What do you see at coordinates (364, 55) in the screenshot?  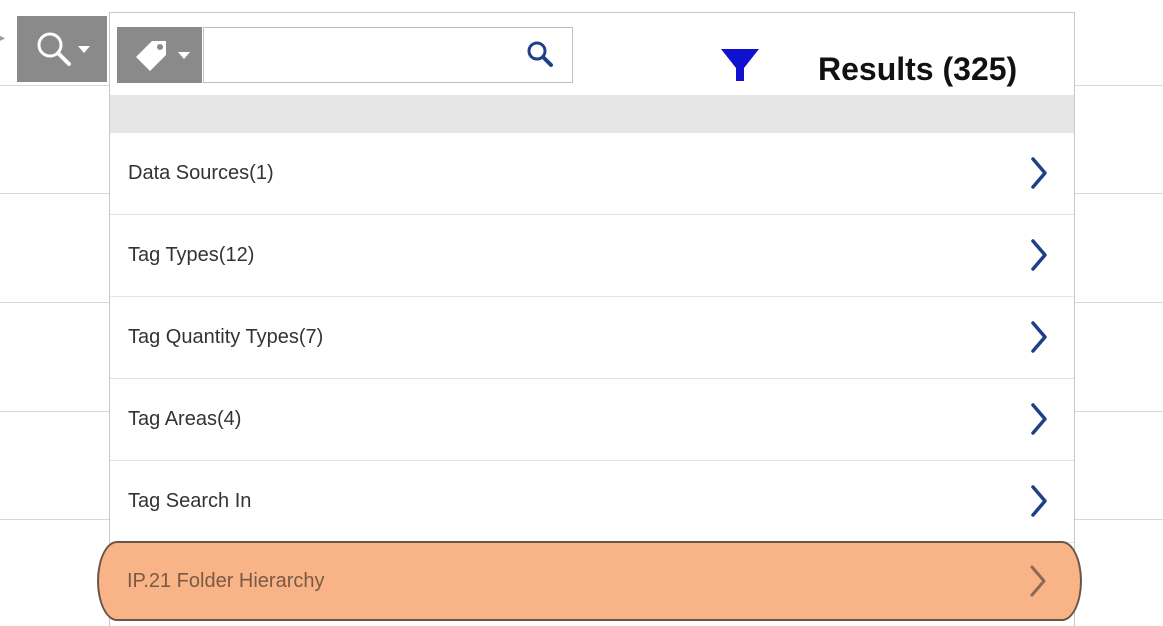 I see `search-input` at bounding box center [364, 55].